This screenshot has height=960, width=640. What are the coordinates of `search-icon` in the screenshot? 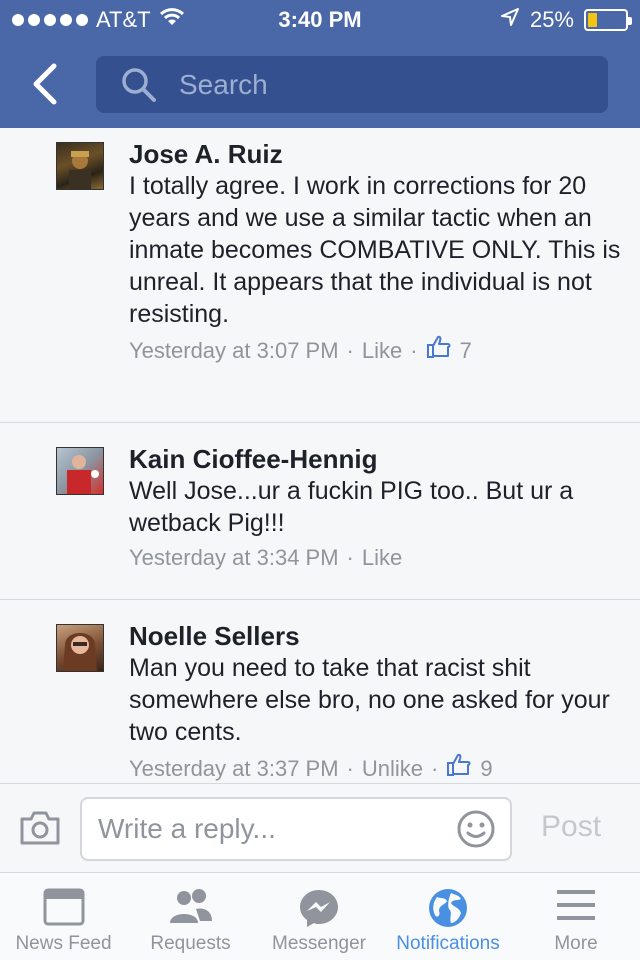 It's located at (139, 87).